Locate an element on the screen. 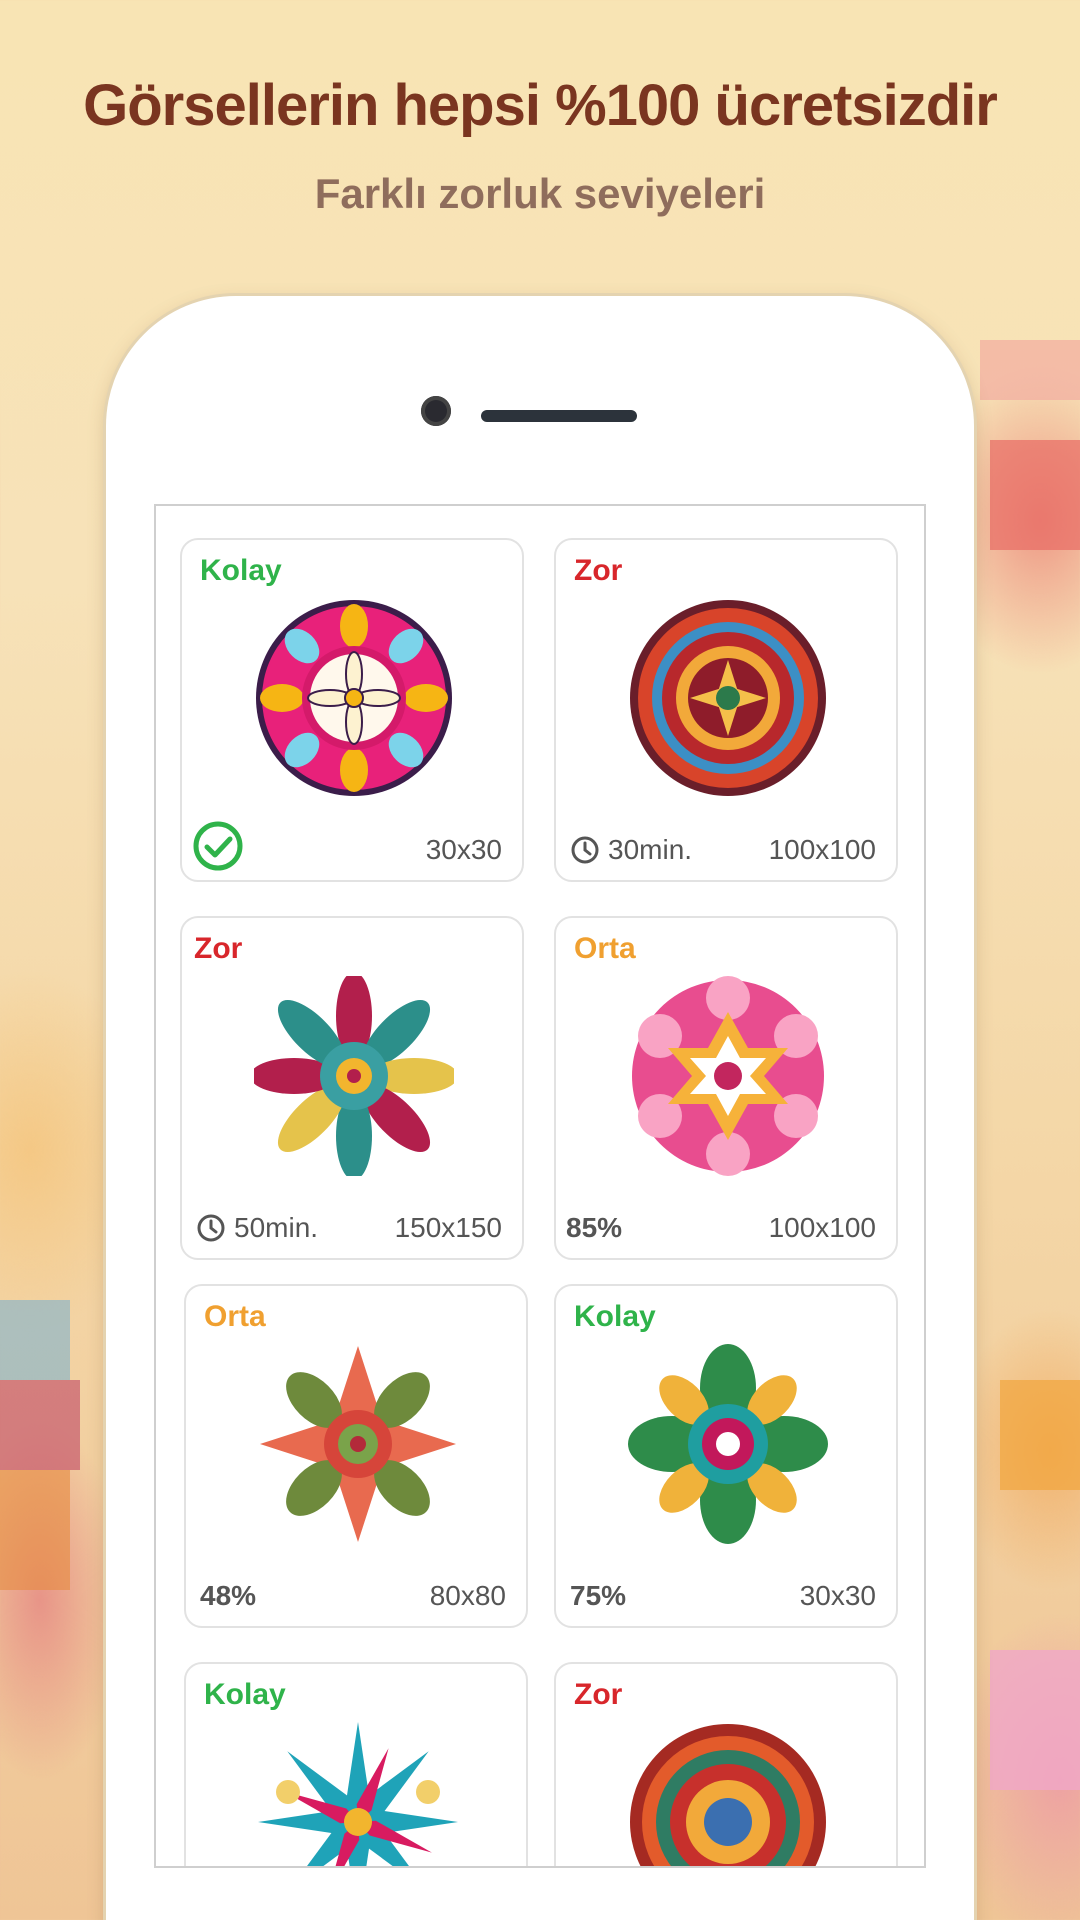  artwork-card: Orta 48% 80x80 is located at coordinates (356, 1456).